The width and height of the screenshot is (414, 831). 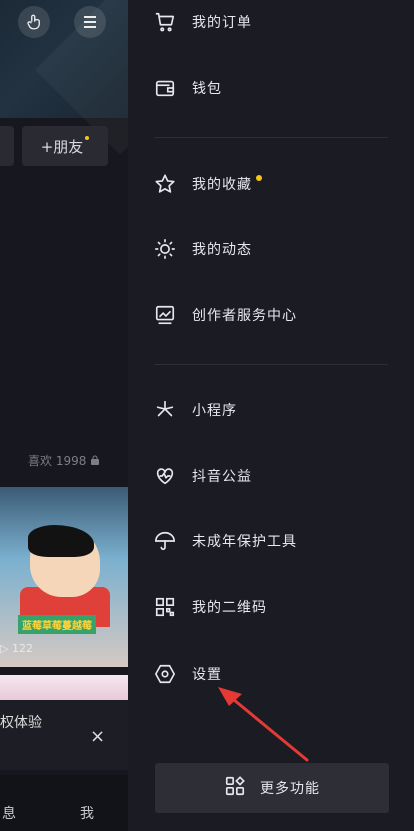 What do you see at coordinates (165, 249) in the screenshot?
I see `sun-icon` at bounding box center [165, 249].